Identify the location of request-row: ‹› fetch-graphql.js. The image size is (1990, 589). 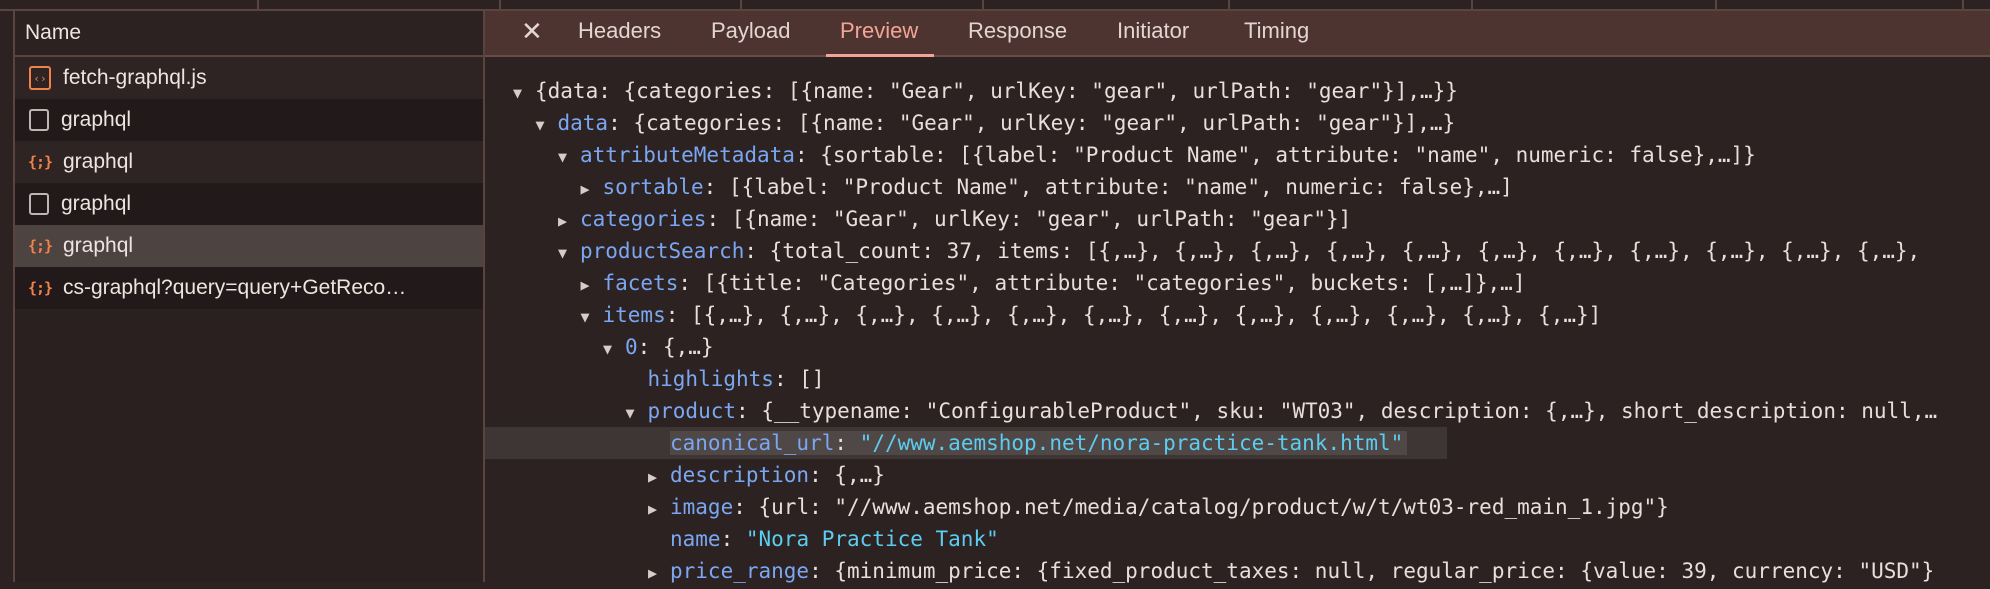
(249, 78).